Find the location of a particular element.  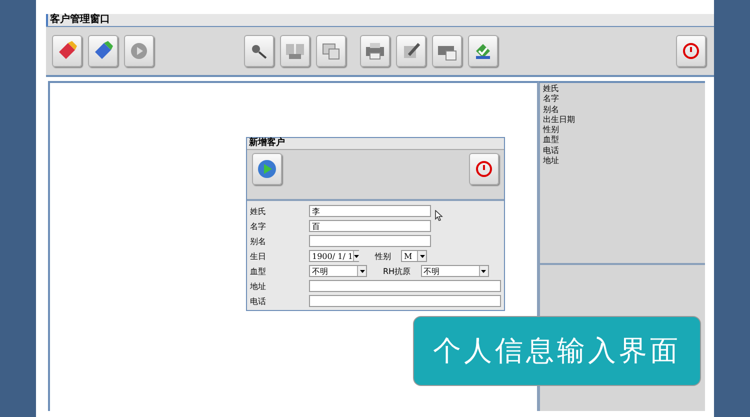

dropdown: M is located at coordinates (414, 256).